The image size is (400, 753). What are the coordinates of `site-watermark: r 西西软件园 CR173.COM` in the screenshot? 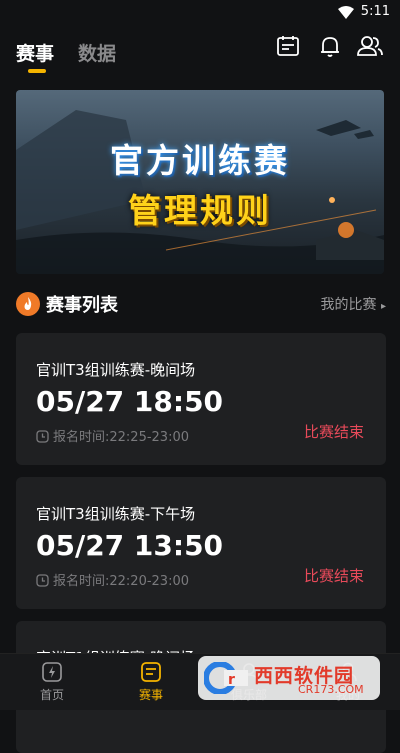 It's located at (289, 678).